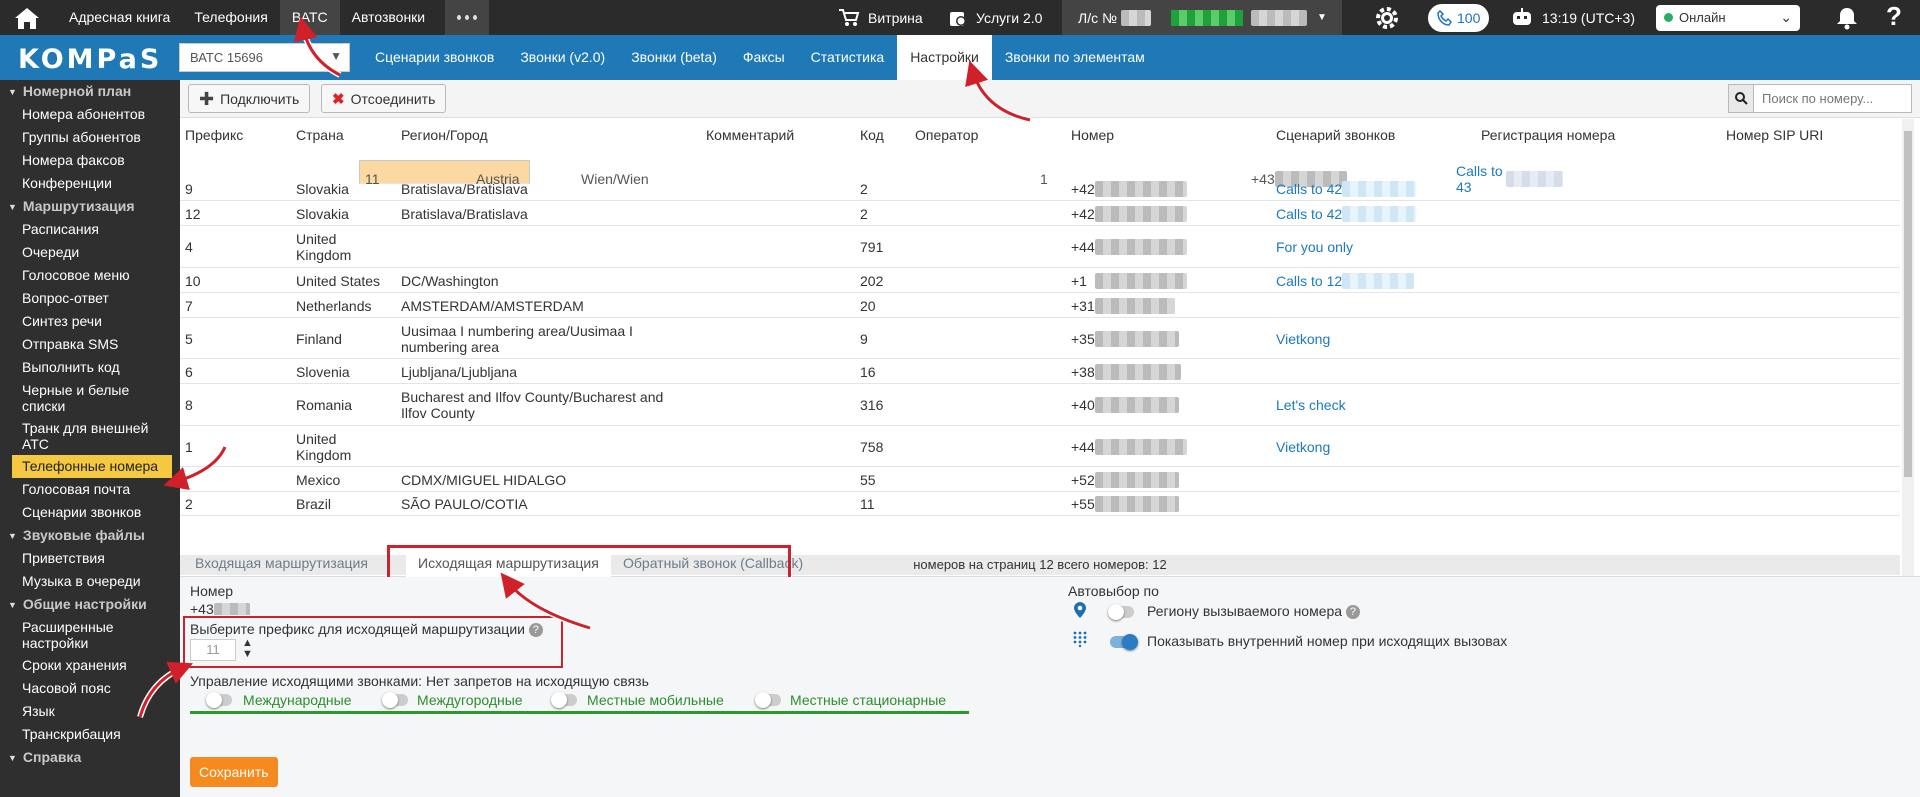  What do you see at coordinates (90, 91) in the screenshot?
I see `sidebar-section-numbering: ▼ Номерной план` at bounding box center [90, 91].